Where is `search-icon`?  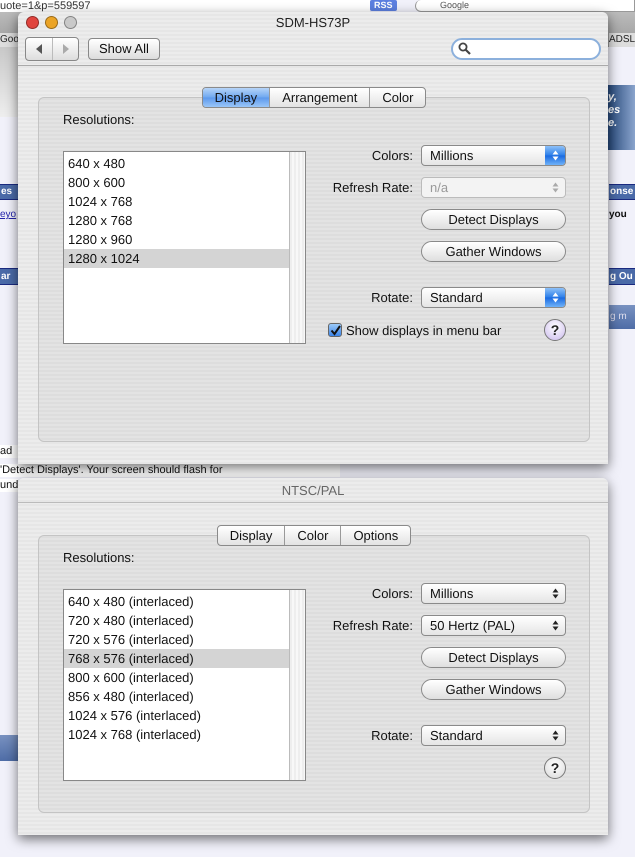 search-icon is located at coordinates (464, 49).